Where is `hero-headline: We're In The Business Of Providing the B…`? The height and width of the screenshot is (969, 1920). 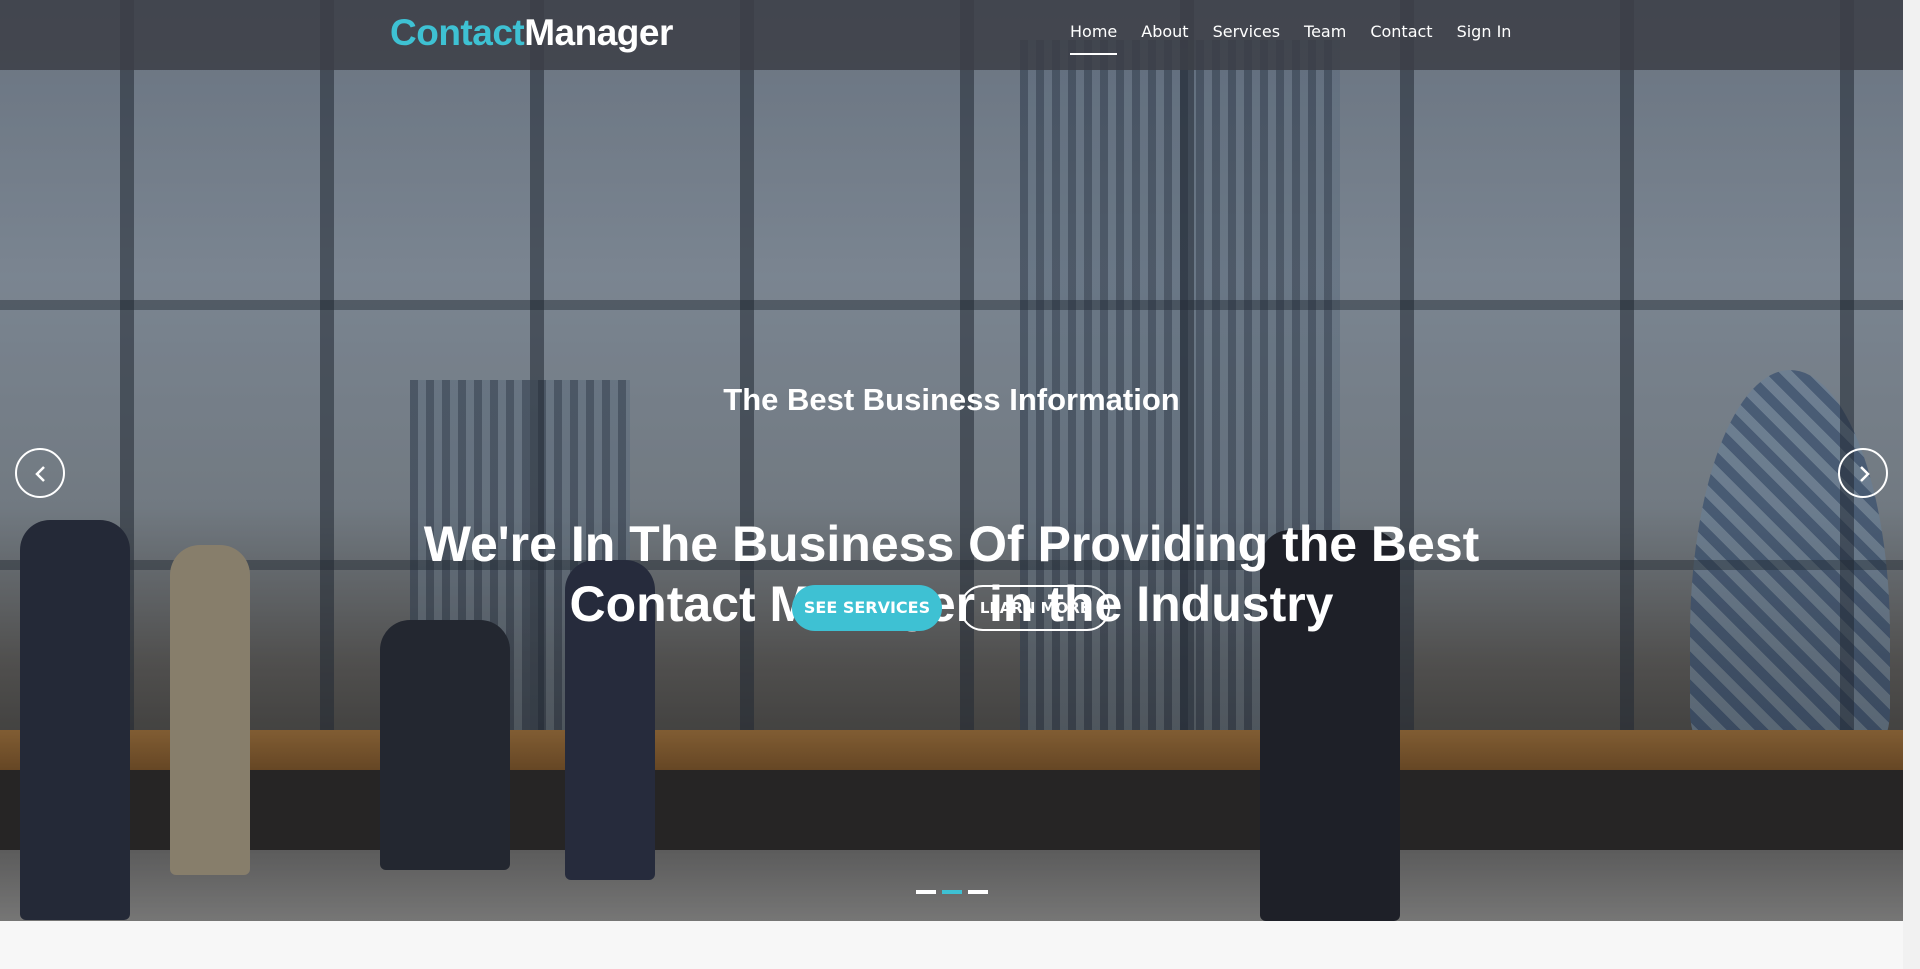
hero-headline: We're In The Business Of Providing the B… is located at coordinates (951, 574).